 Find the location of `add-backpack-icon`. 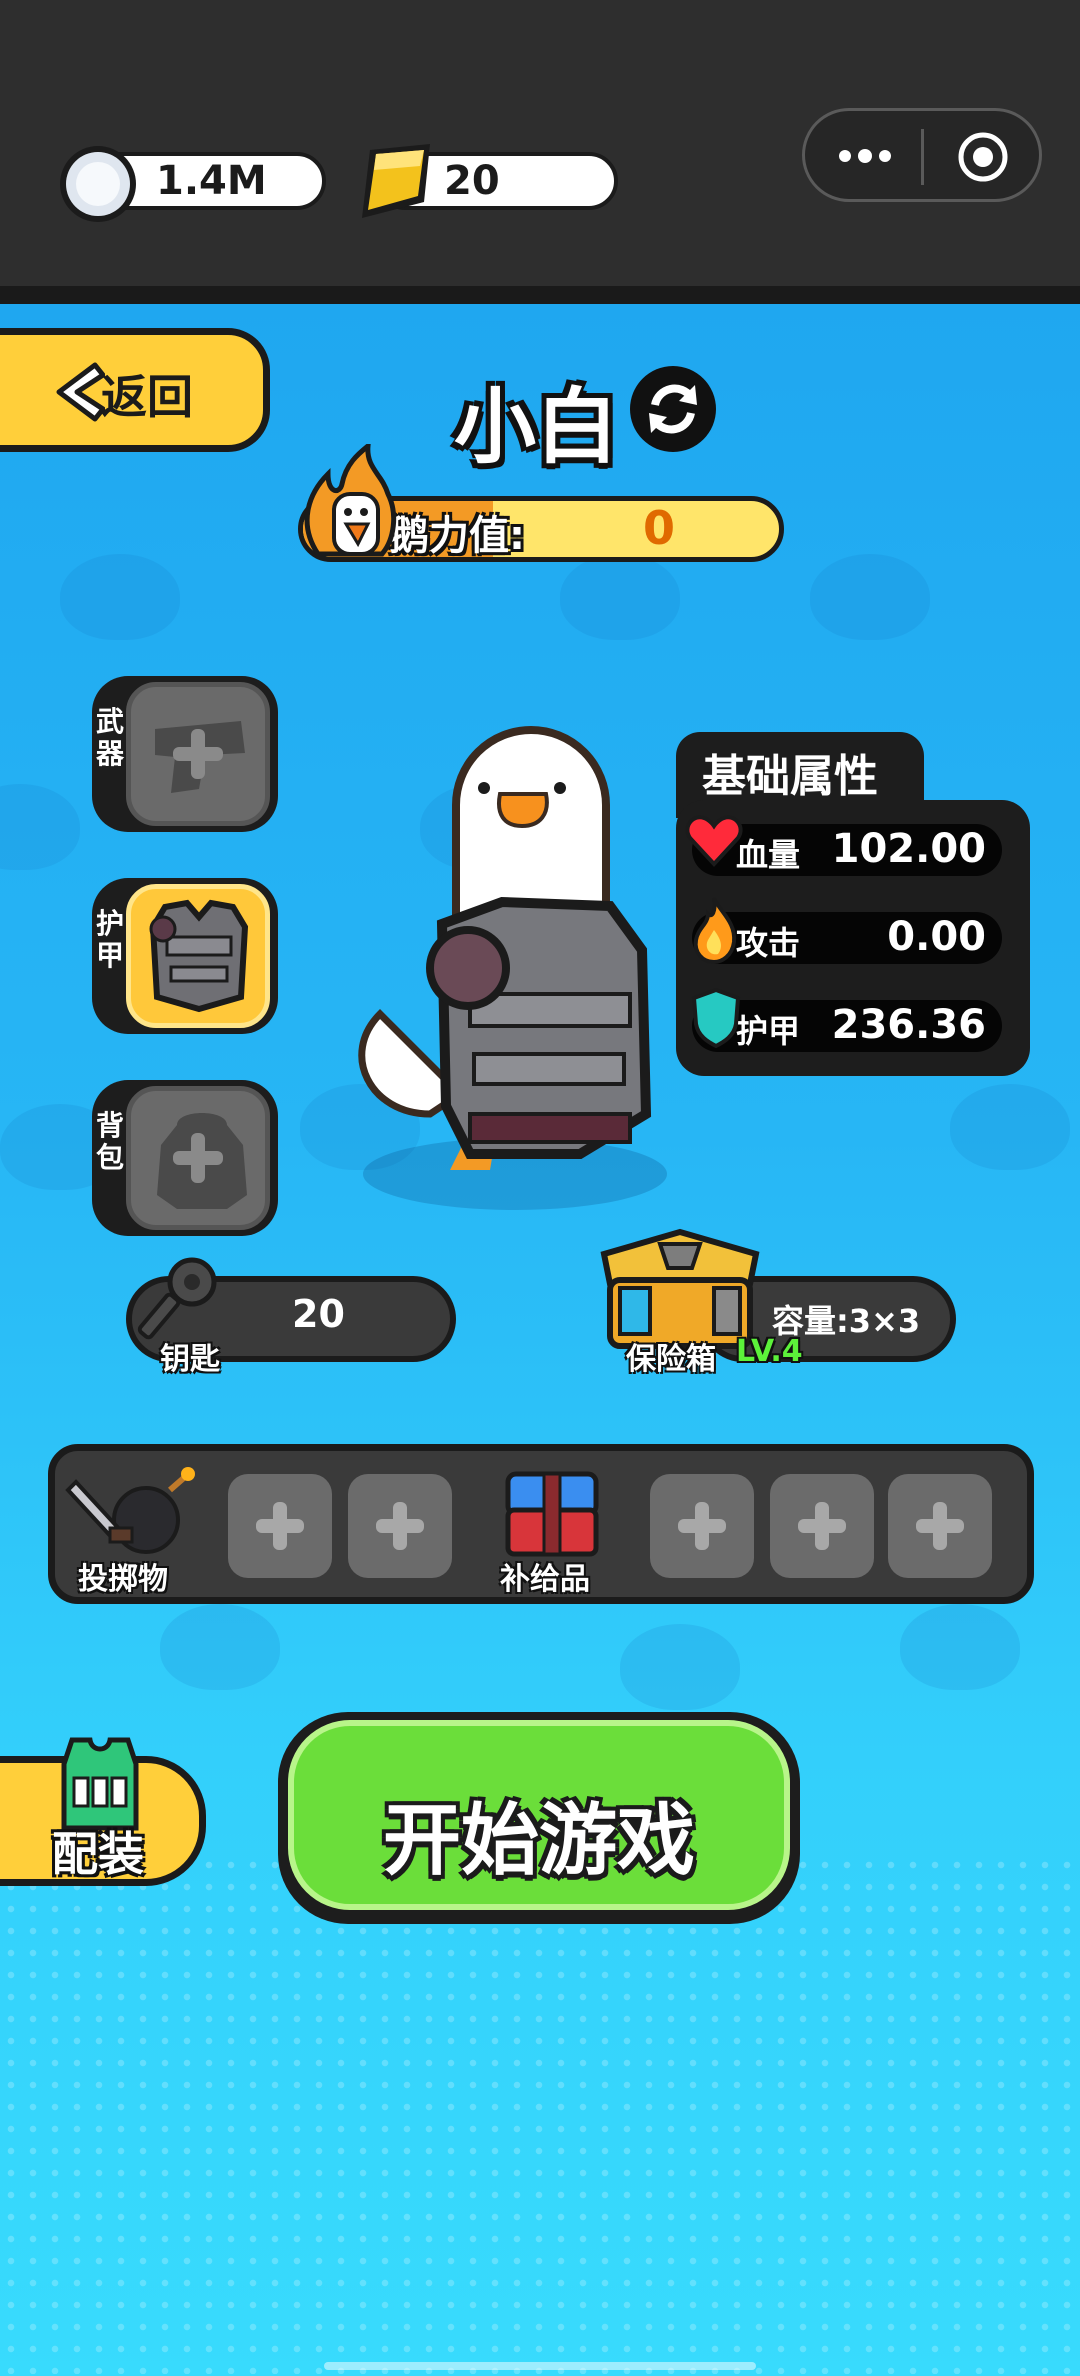

add-backpack-icon is located at coordinates (198, 1158).